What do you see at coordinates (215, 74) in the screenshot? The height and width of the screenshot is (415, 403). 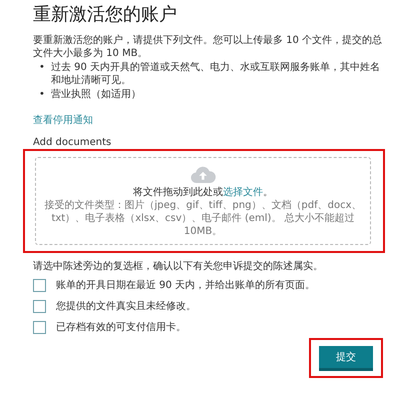 I see `requirement-item: 过去 90 天内开具的管道或天然气、电力、水或互联网服务账单，其中姓名和地址清晰可见。` at bounding box center [215, 74].